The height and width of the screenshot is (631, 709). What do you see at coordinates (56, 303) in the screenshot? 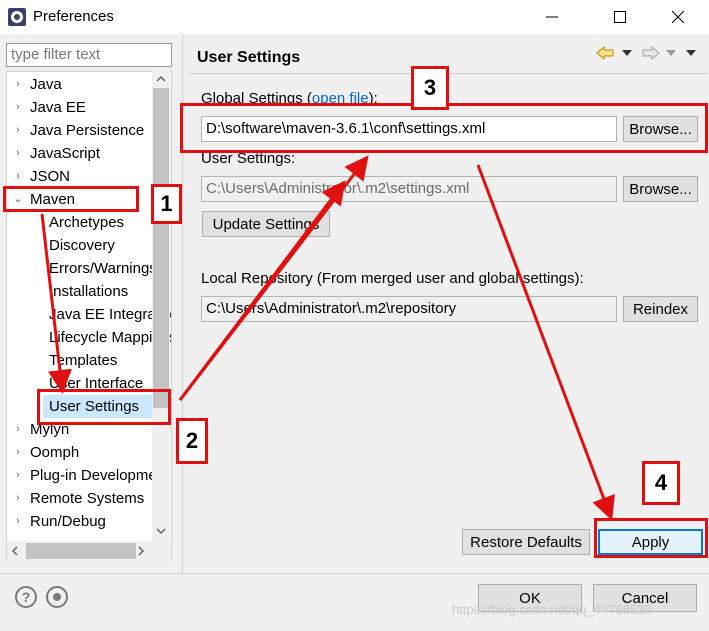
I see `arrow-maven-to-user-settings` at bounding box center [56, 303].